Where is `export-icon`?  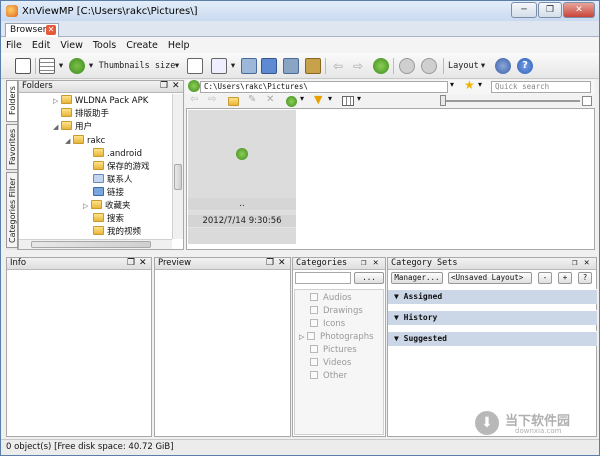 export-icon is located at coordinates (219, 66).